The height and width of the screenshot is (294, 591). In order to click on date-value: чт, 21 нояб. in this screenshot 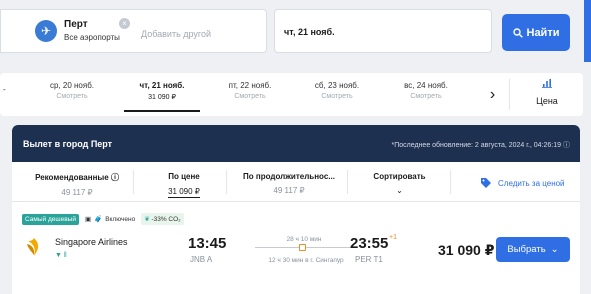, I will do `click(309, 32)`.